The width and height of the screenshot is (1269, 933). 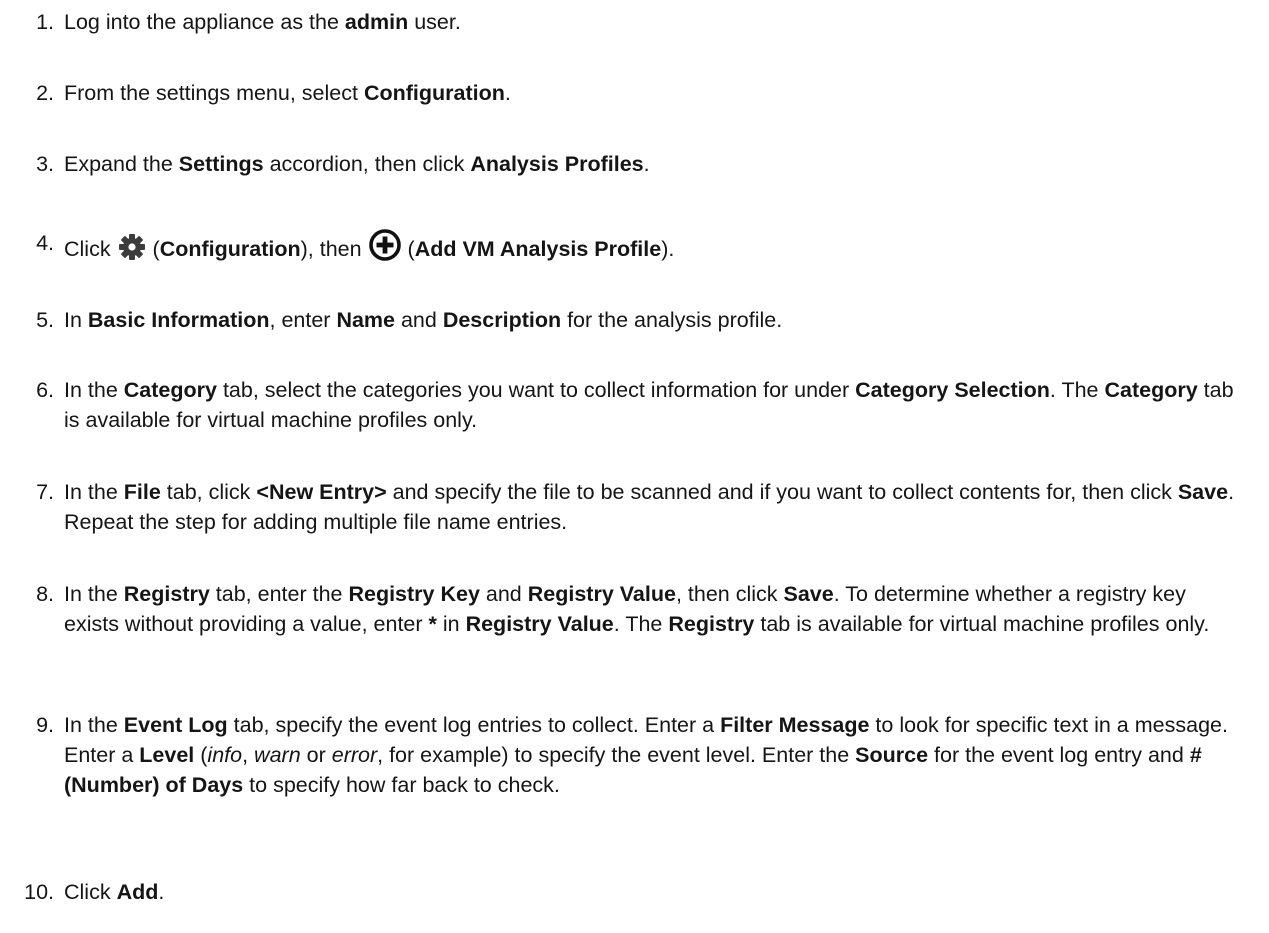 I want to click on step-number: 6., so click(x=45, y=390).